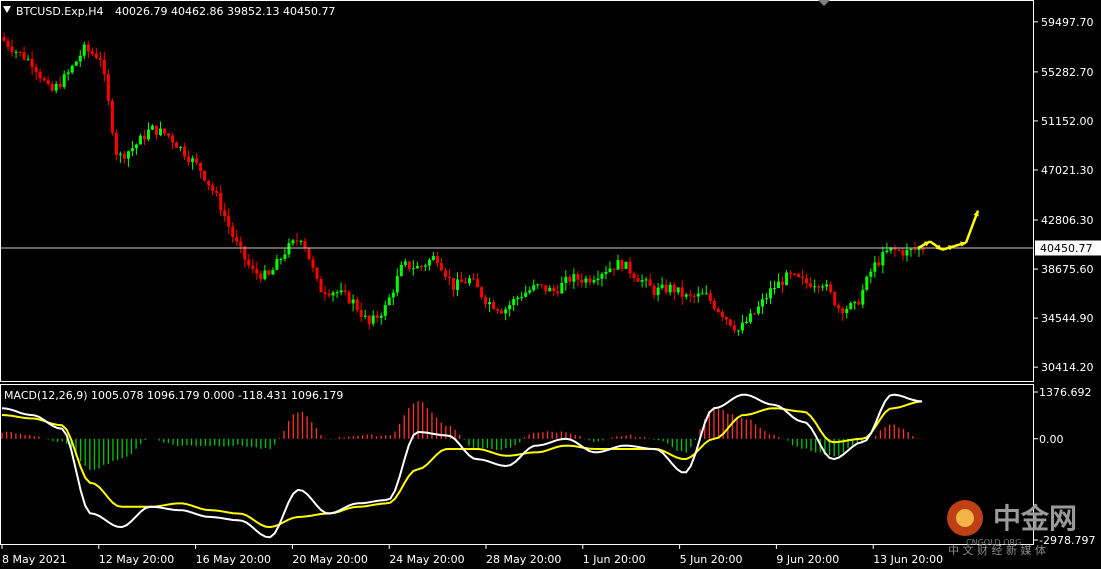  Describe the element at coordinates (1065, 392) in the screenshot. I see `macd-axis-label: 1376.692` at that location.